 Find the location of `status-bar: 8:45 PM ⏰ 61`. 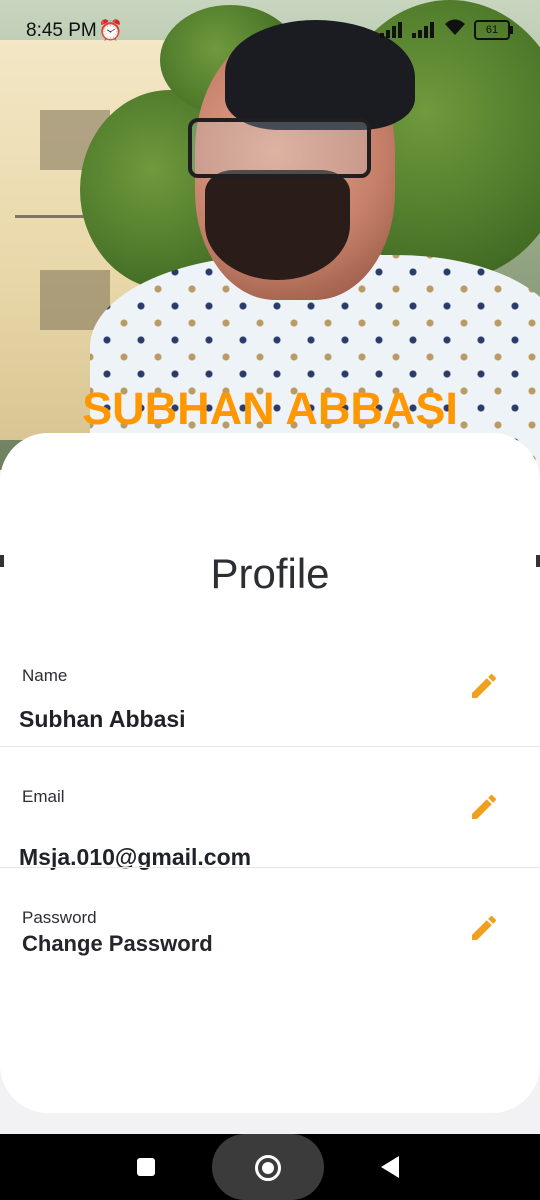

status-bar: 8:45 PM ⏰ 61 is located at coordinates (270, 24).